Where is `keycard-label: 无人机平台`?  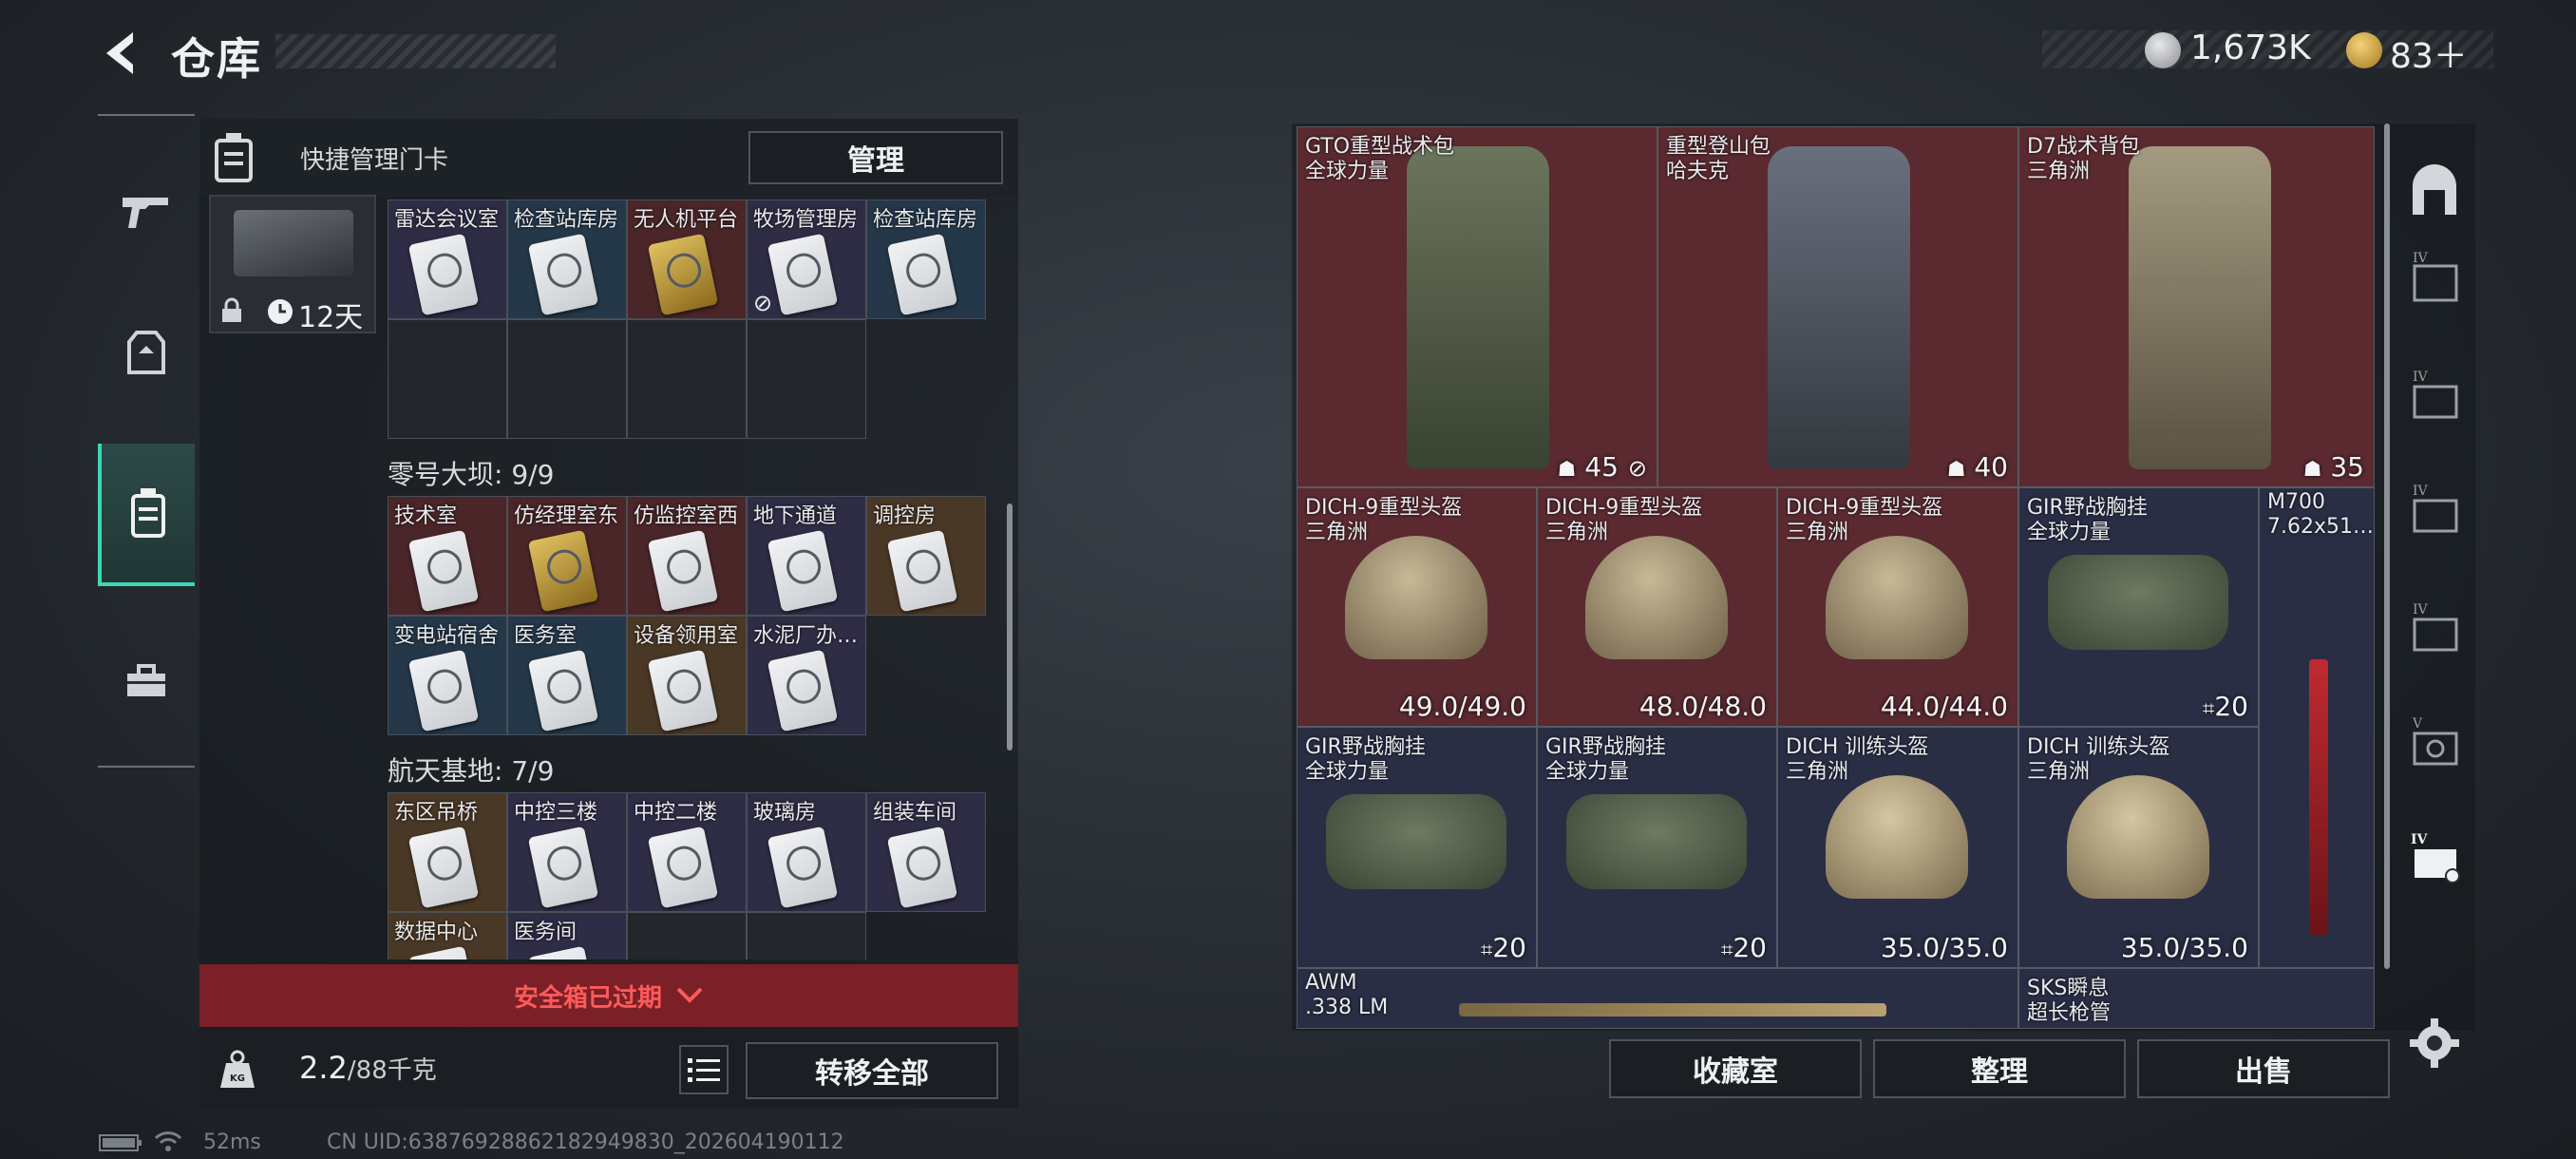
keycard-label: 无人机平台 is located at coordinates (686, 220).